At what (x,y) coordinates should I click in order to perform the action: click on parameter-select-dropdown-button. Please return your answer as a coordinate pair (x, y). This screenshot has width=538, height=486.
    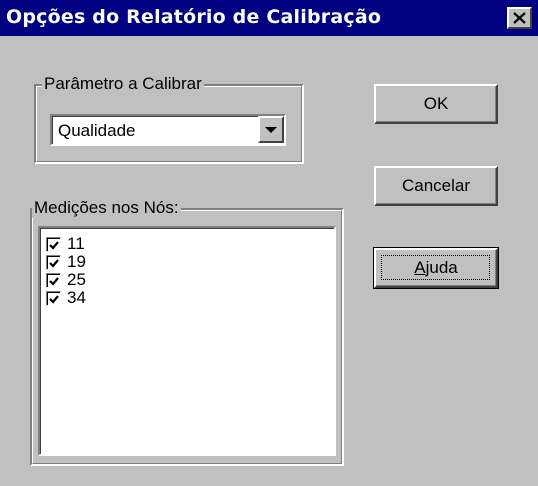
    Looking at the image, I should click on (271, 129).